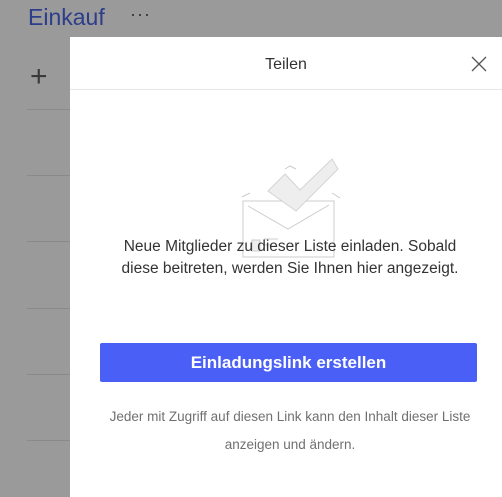  What do you see at coordinates (39, 77) in the screenshot?
I see `add-task-button: +` at bounding box center [39, 77].